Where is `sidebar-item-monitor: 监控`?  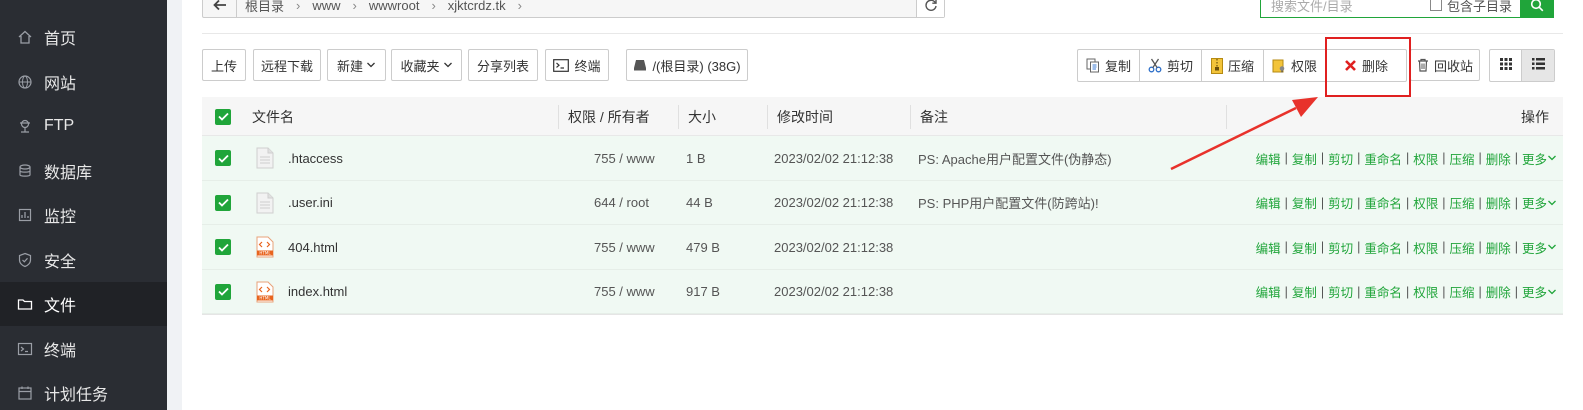
sidebar-item-monitor: 监控 is located at coordinates (83, 215).